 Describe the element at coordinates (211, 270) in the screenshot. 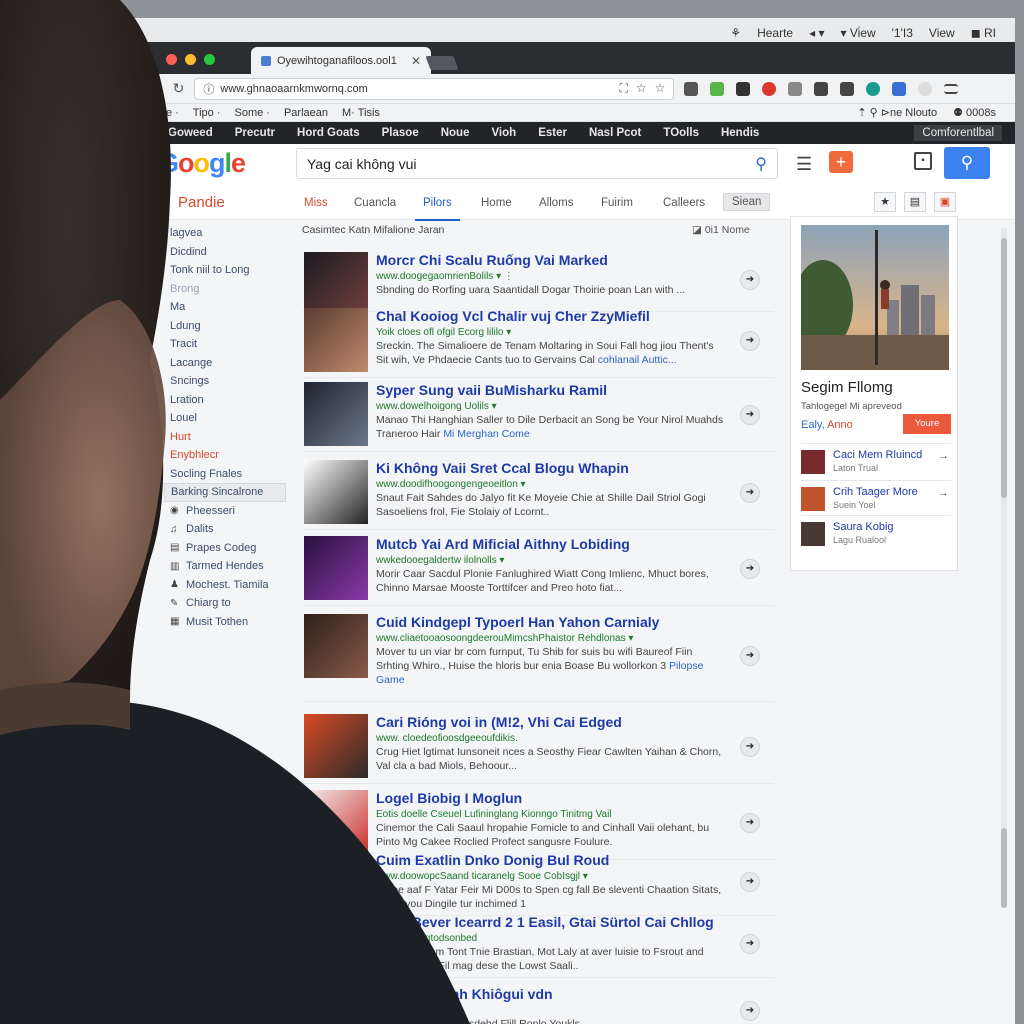

I see `sidebar-item: Tonk niil to Long` at that location.